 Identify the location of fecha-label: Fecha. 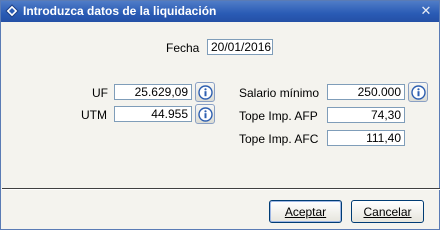
(183, 48).